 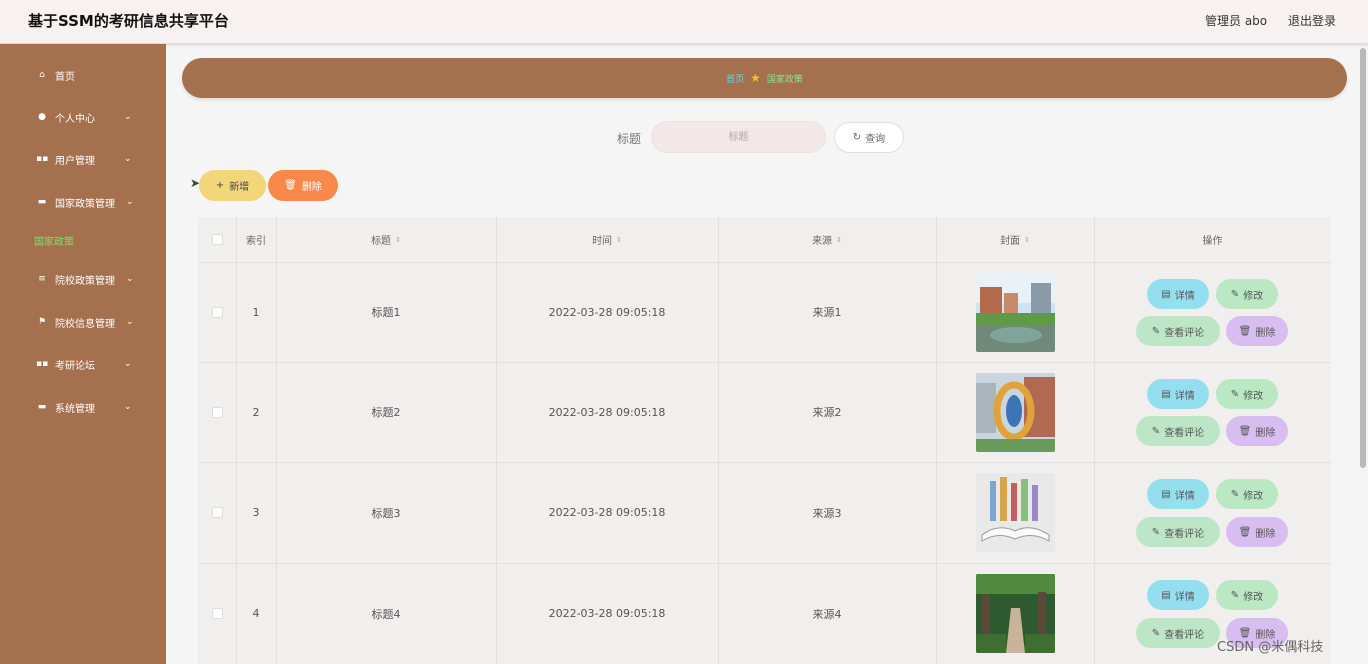 What do you see at coordinates (83, 322) in the screenshot?
I see `sidebar-item-school-info: ⚑ 院校信息管理 ⌄` at bounding box center [83, 322].